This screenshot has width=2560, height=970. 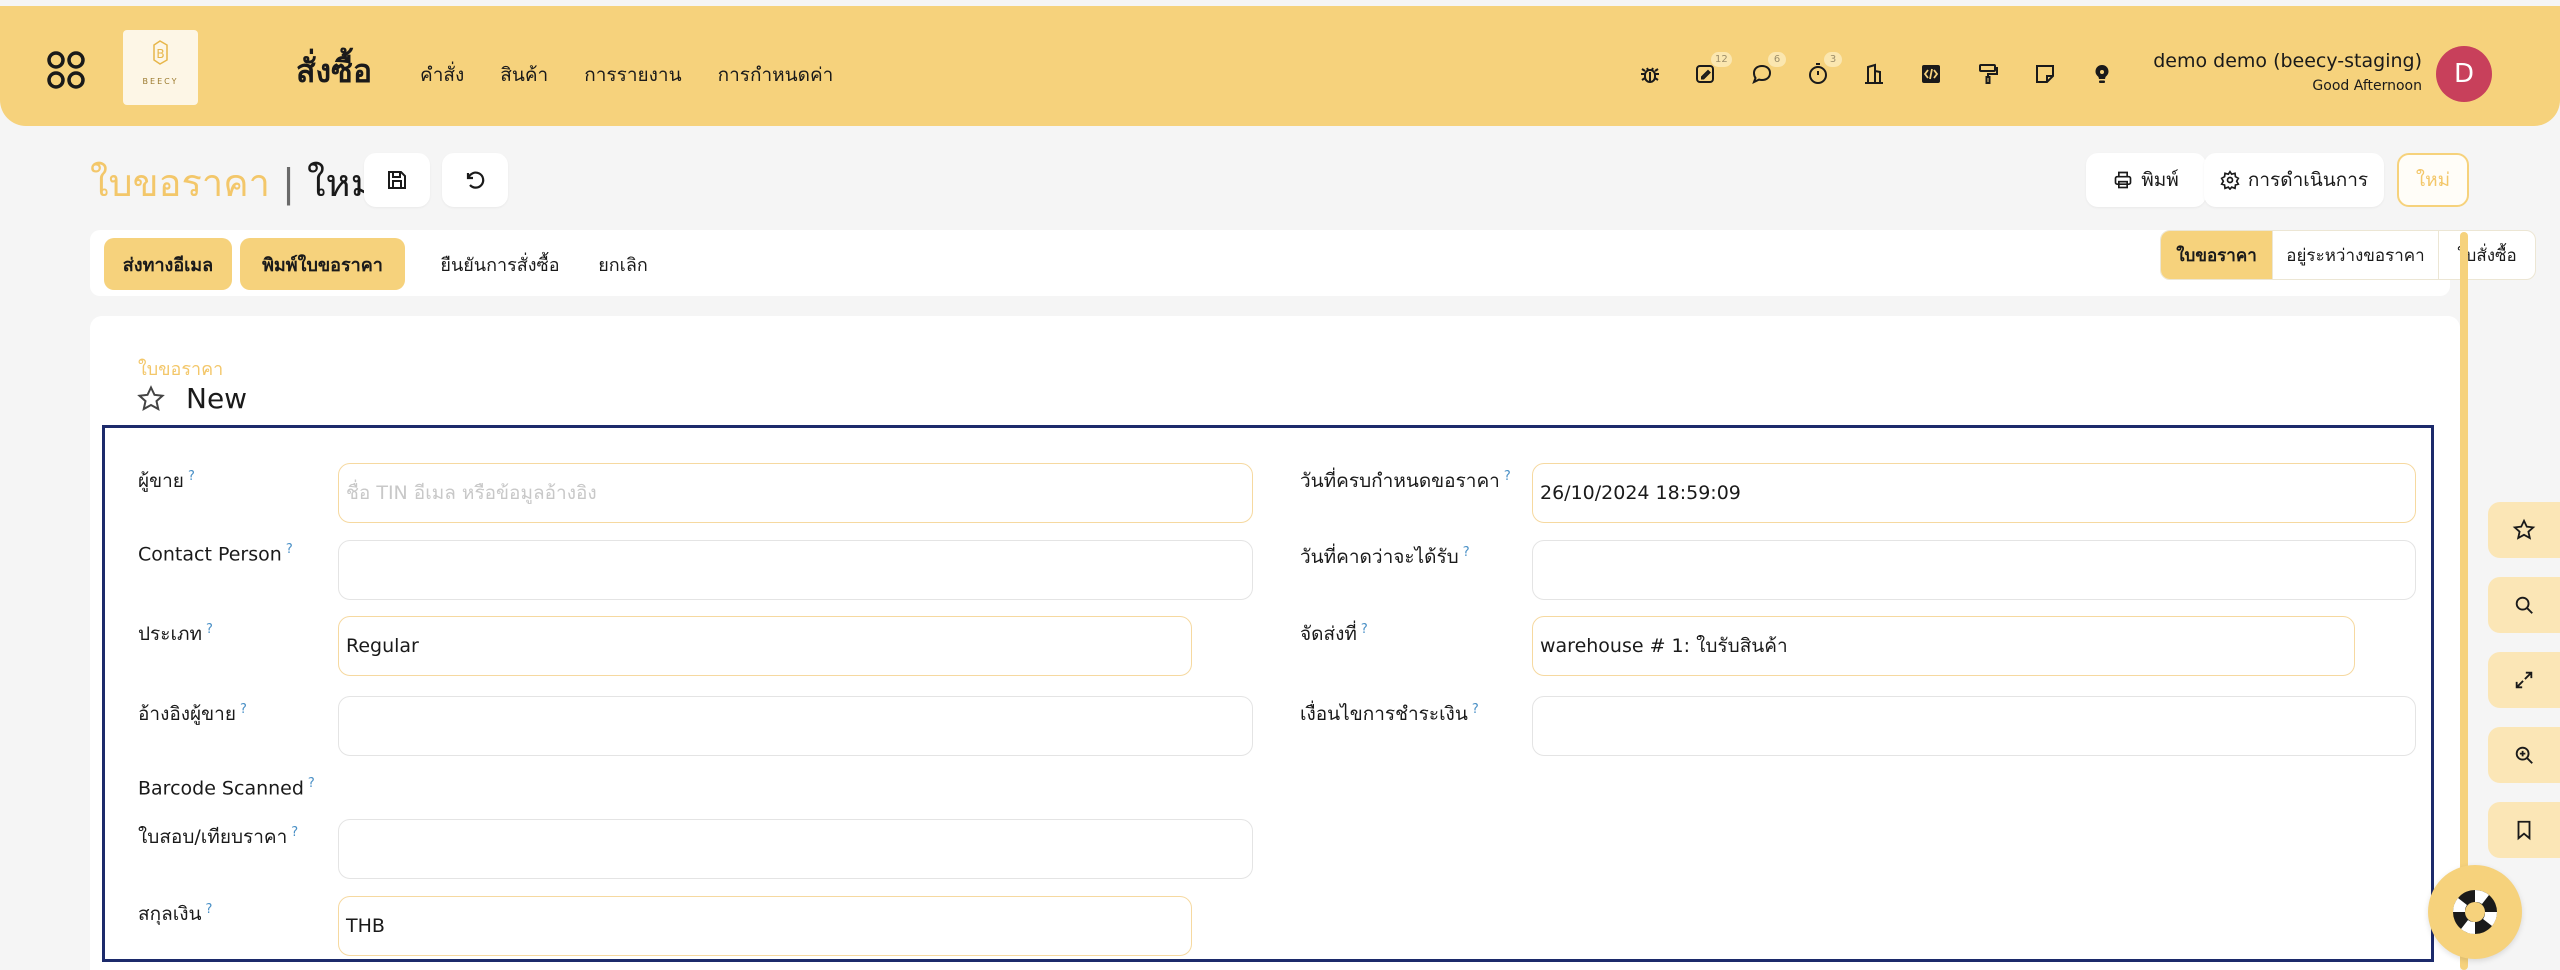 I want to click on status-step-purchase-order: ใบสั่งซื้อ, so click(x=2487, y=255).